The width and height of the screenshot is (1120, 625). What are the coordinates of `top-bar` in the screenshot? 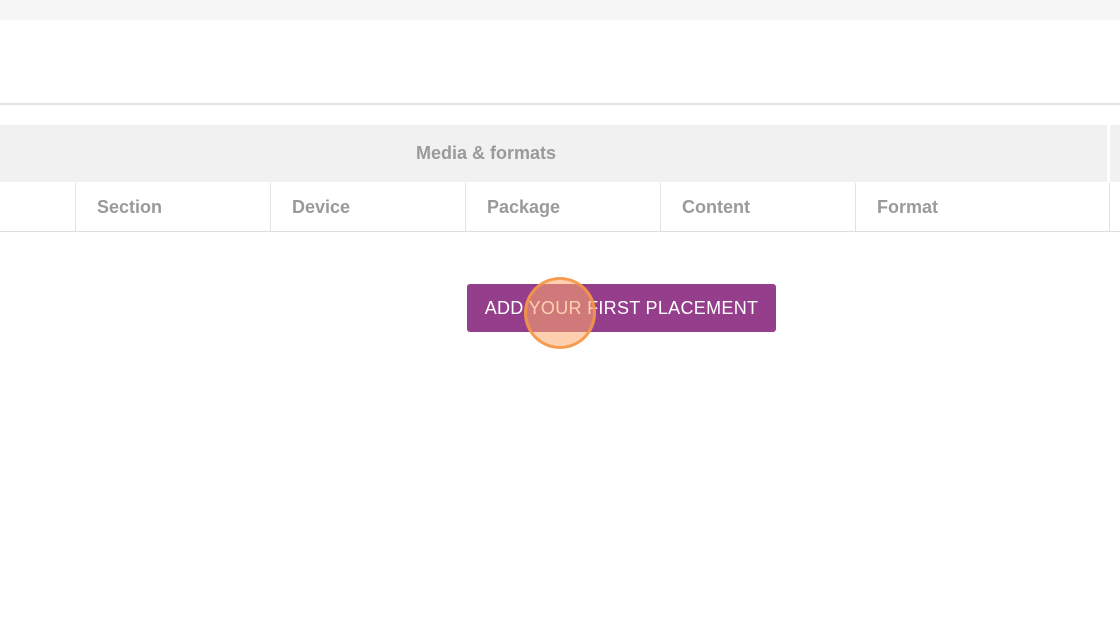 It's located at (560, 10).